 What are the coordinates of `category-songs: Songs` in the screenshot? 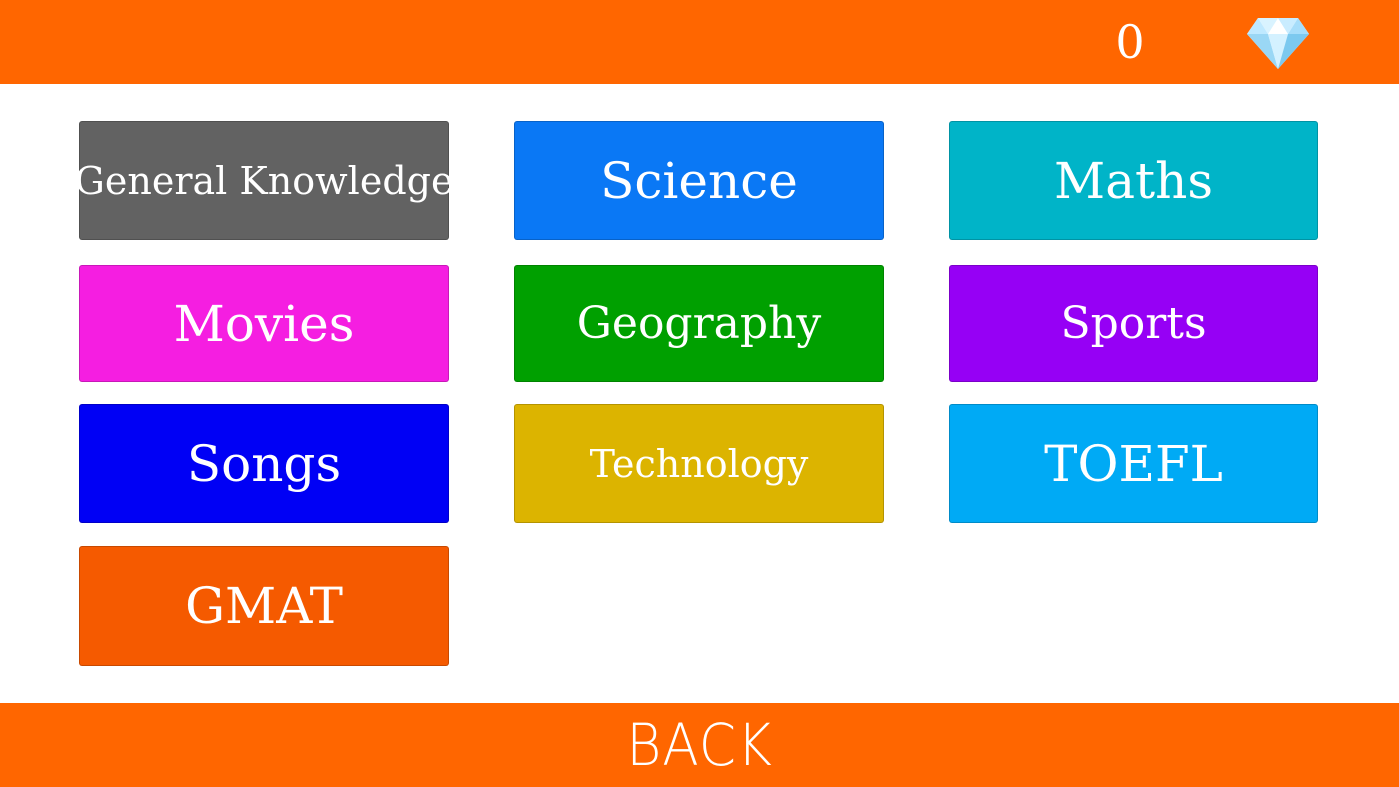 It's located at (264, 463).